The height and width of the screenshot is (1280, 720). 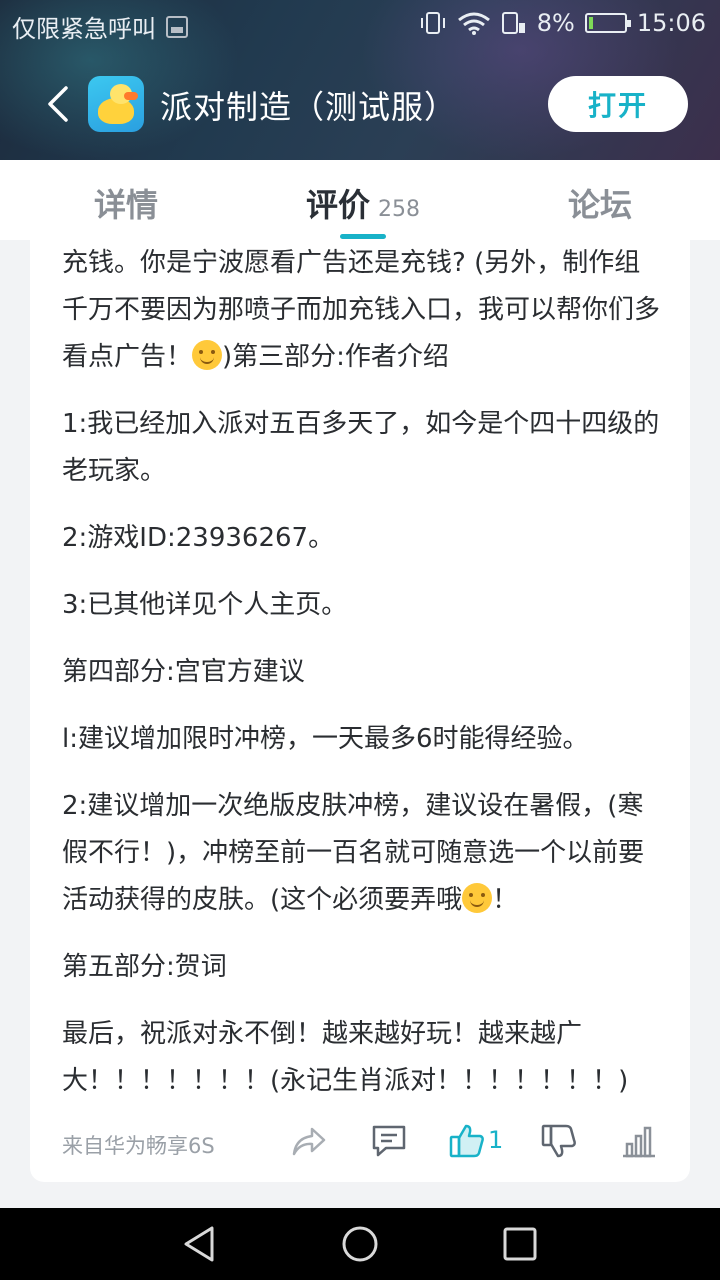 What do you see at coordinates (116, 104) in the screenshot?
I see `app-logo-icon` at bounding box center [116, 104].